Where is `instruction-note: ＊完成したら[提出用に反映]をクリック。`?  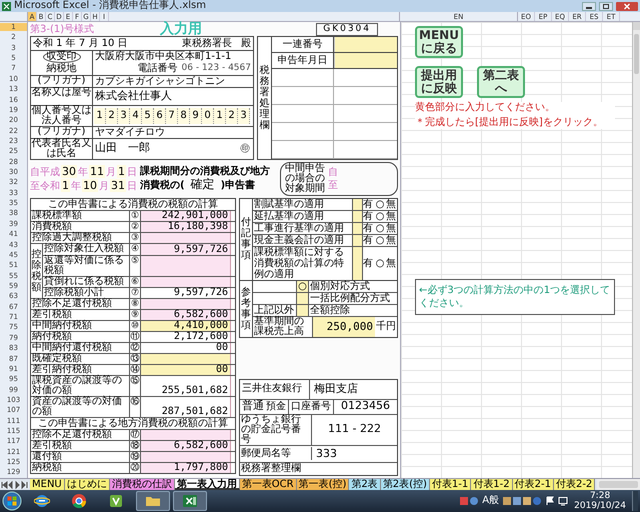 instruction-note: ＊完成したら[提出用に反映]をクリック。 is located at coordinates (509, 123).